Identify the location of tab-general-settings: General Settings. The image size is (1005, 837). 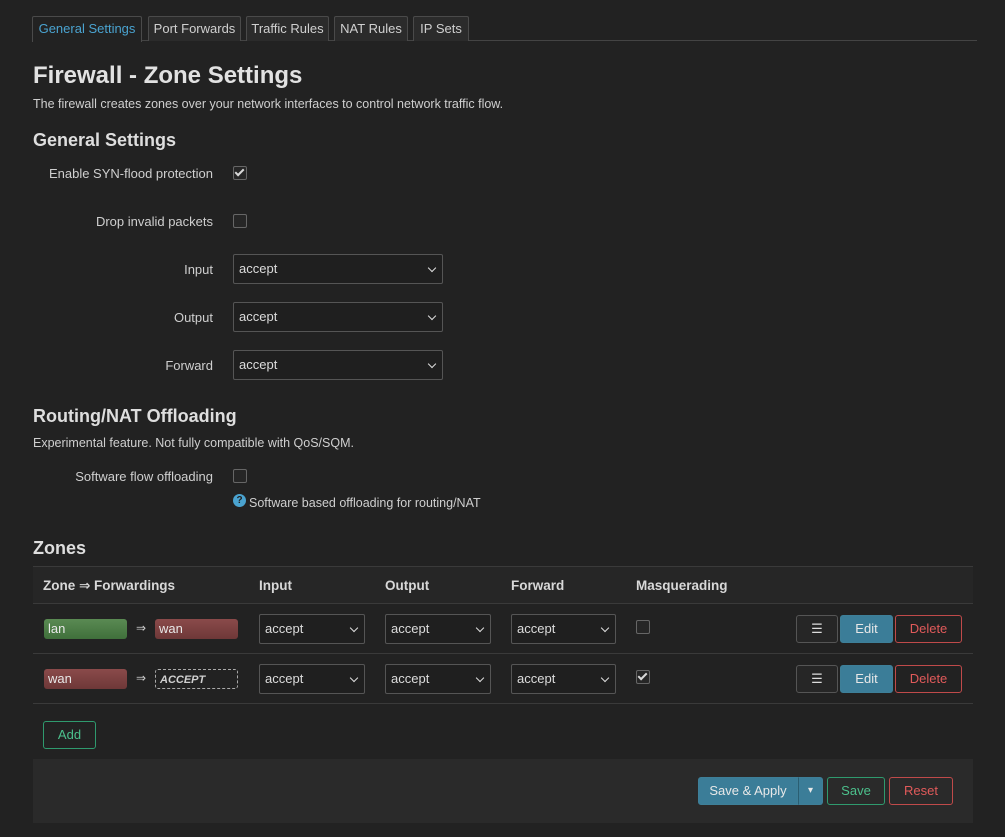
(87, 29).